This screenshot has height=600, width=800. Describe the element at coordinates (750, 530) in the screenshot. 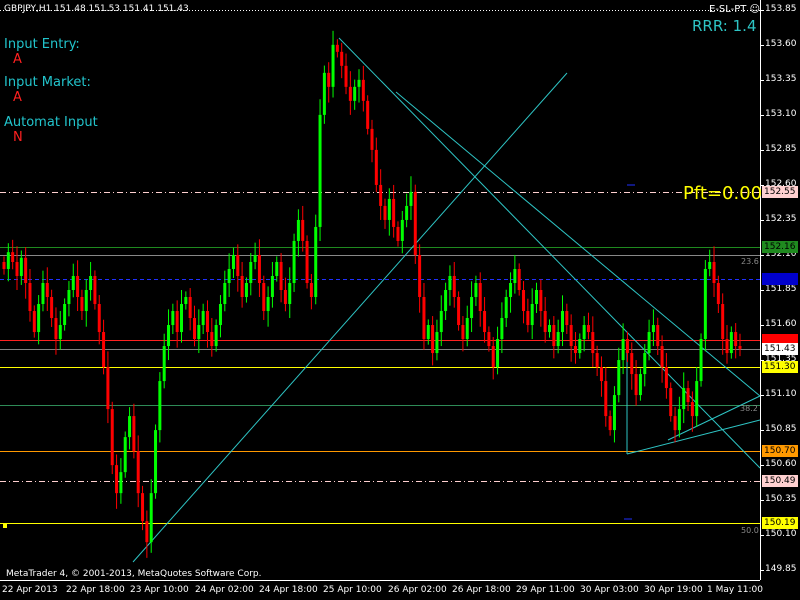

I see `fib-label-50-0: 50.0` at that location.